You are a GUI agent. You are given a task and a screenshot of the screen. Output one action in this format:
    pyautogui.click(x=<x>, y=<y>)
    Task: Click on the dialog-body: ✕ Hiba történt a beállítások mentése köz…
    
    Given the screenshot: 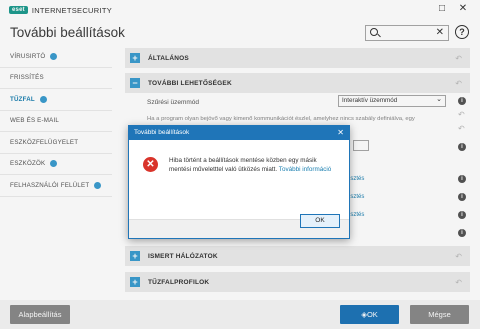 What is the action you would take?
    pyautogui.click(x=239, y=179)
    